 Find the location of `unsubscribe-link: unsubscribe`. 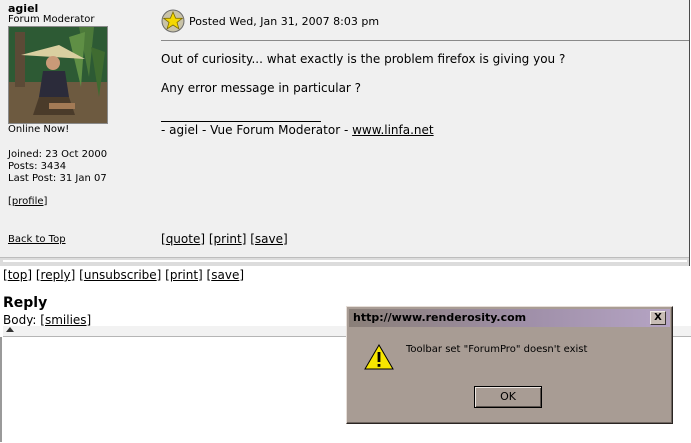

unsubscribe-link: unsubscribe is located at coordinates (120, 275).